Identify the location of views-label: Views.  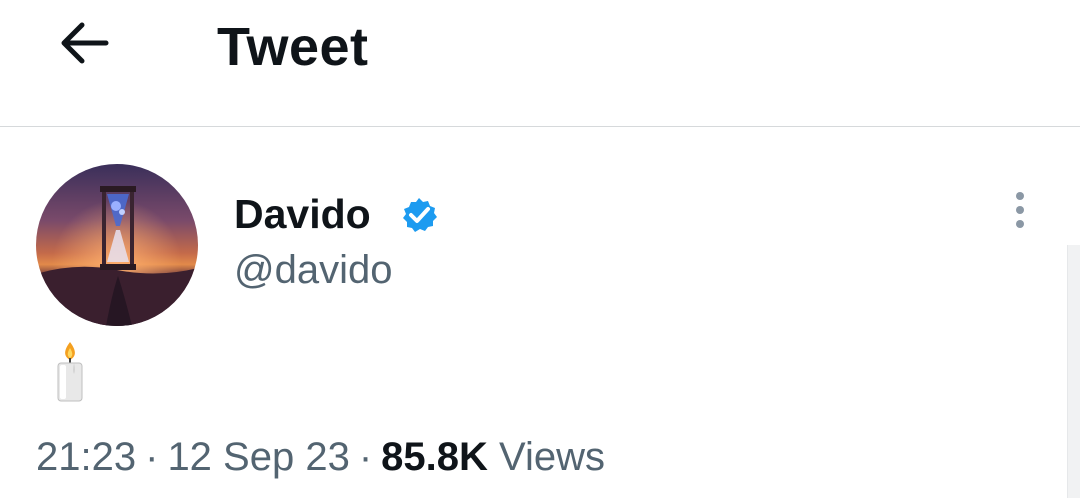
(552, 457).